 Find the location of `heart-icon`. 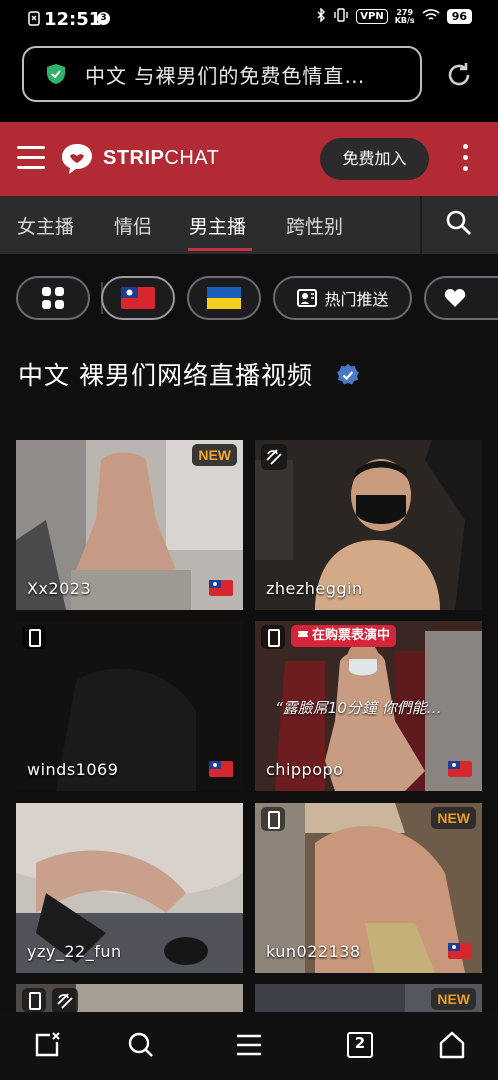

heart-icon is located at coordinates (455, 298).